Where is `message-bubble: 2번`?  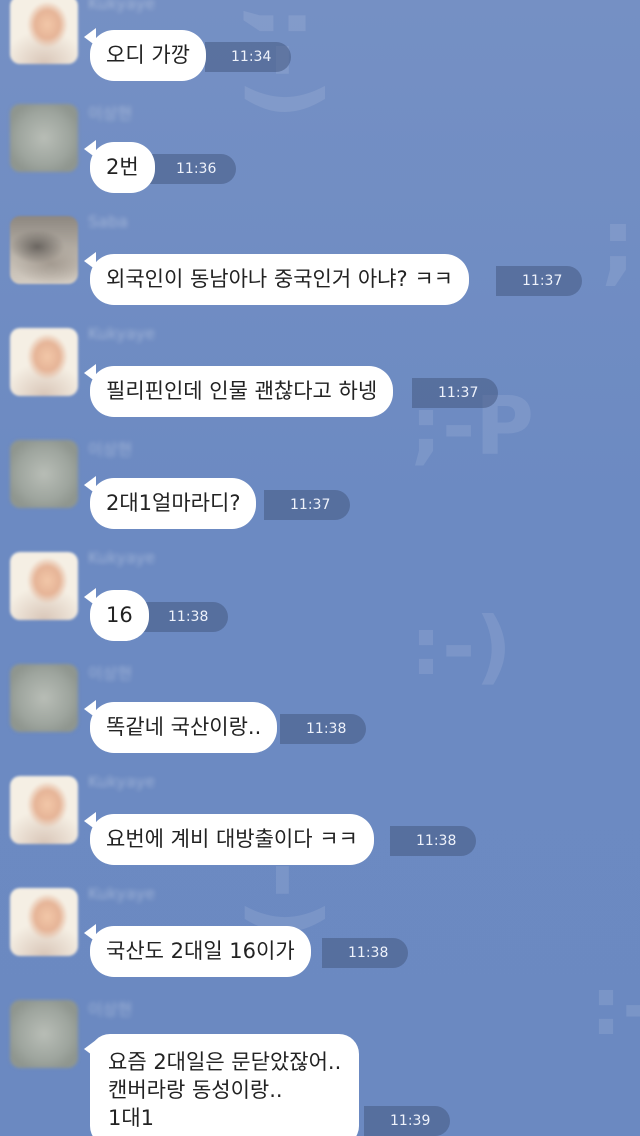
message-bubble: 2번 is located at coordinates (122, 167).